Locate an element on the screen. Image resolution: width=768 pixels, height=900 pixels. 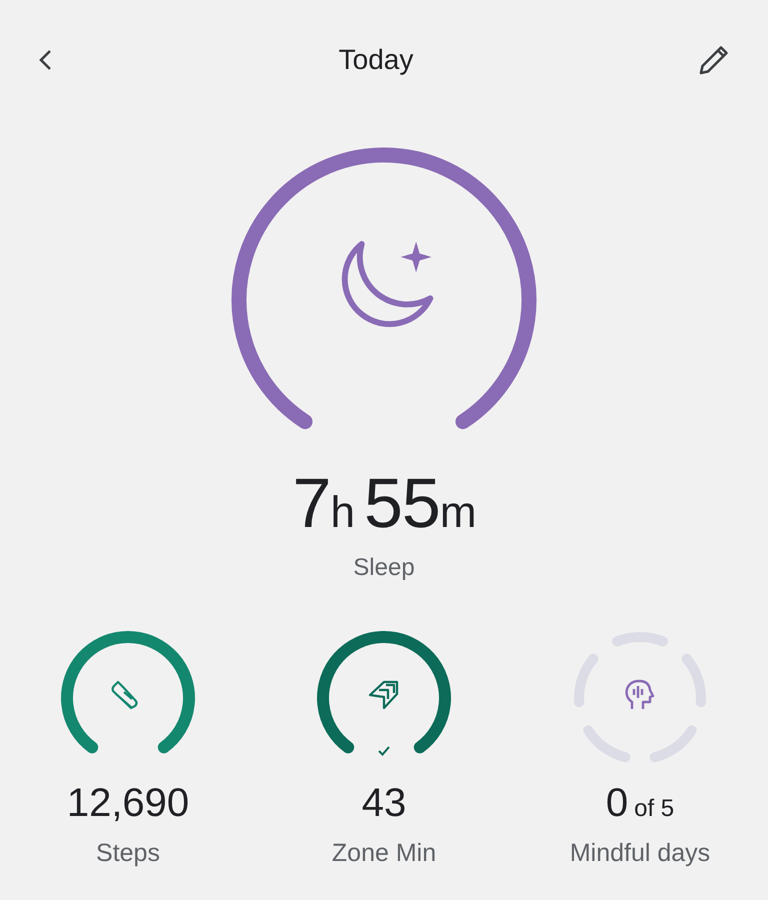
metric-label: Mindful days is located at coordinates (640, 853).